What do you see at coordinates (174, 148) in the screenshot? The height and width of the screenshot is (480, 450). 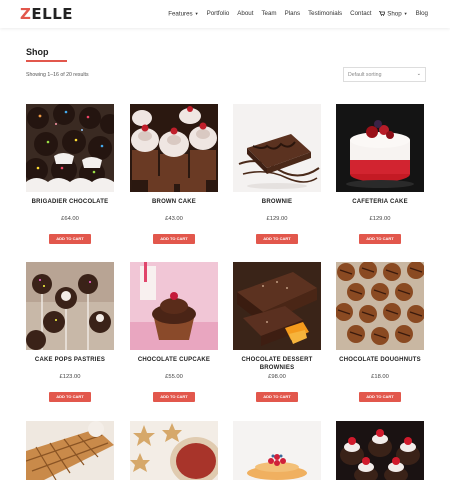 I see `product-image-cupcakes` at bounding box center [174, 148].